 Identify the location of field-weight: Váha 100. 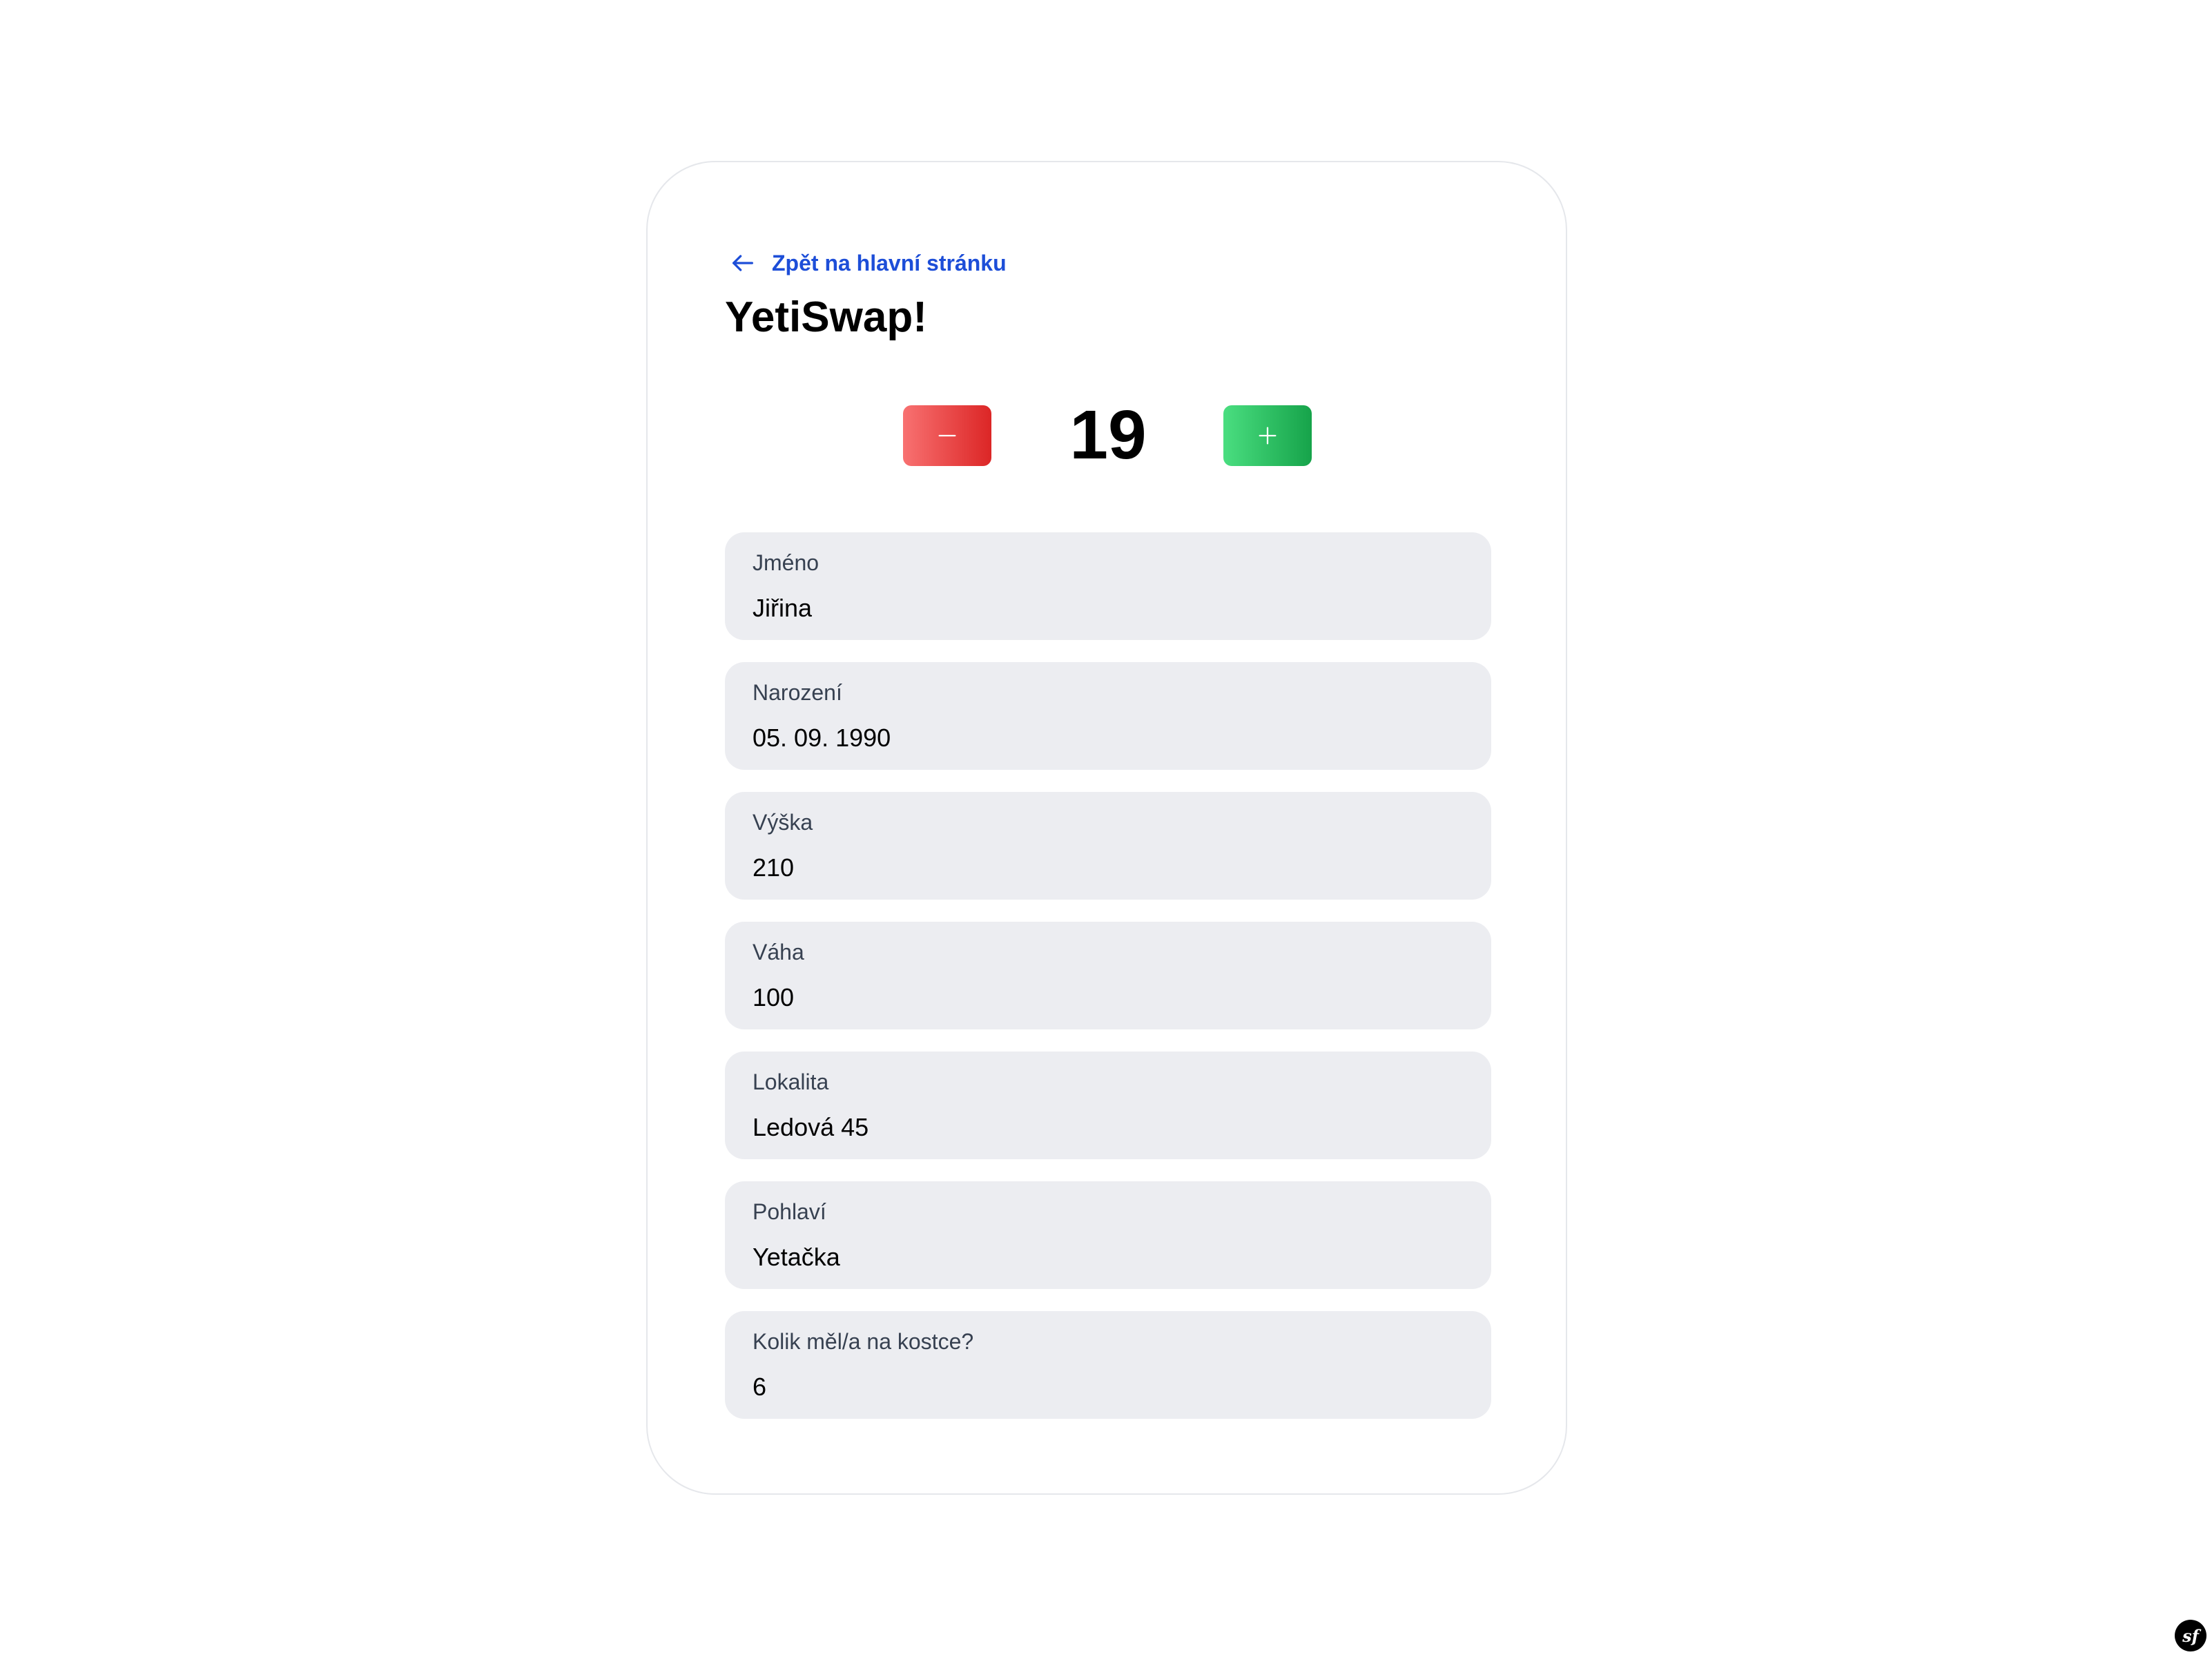
(1108, 975).